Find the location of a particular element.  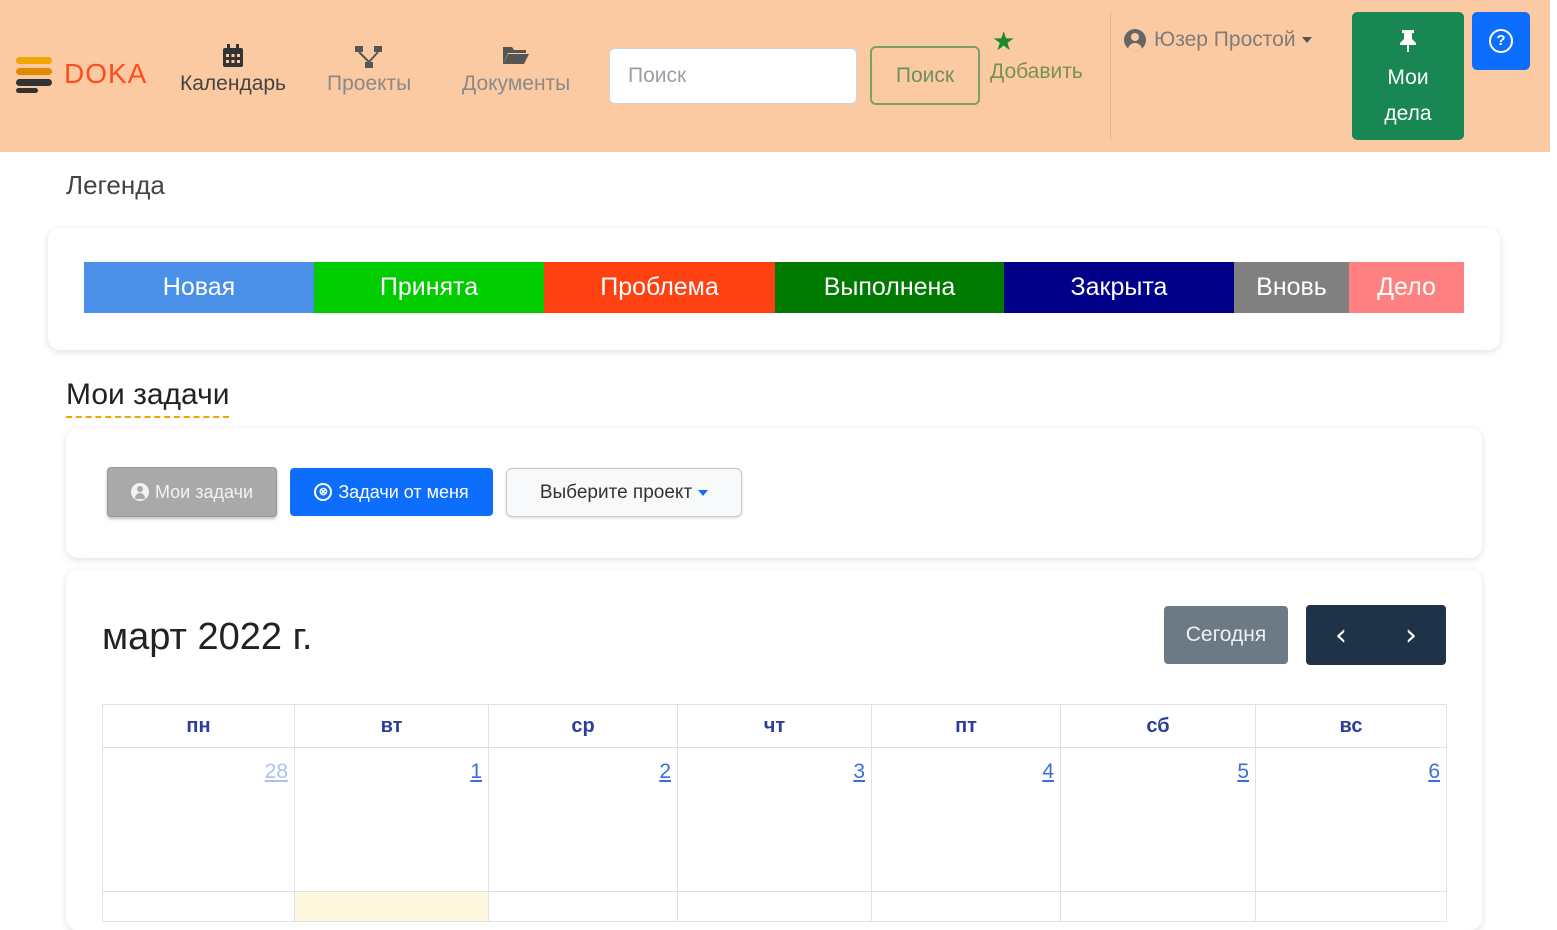

circle-user-icon: ⊗ is located at coordinates (323, 492).